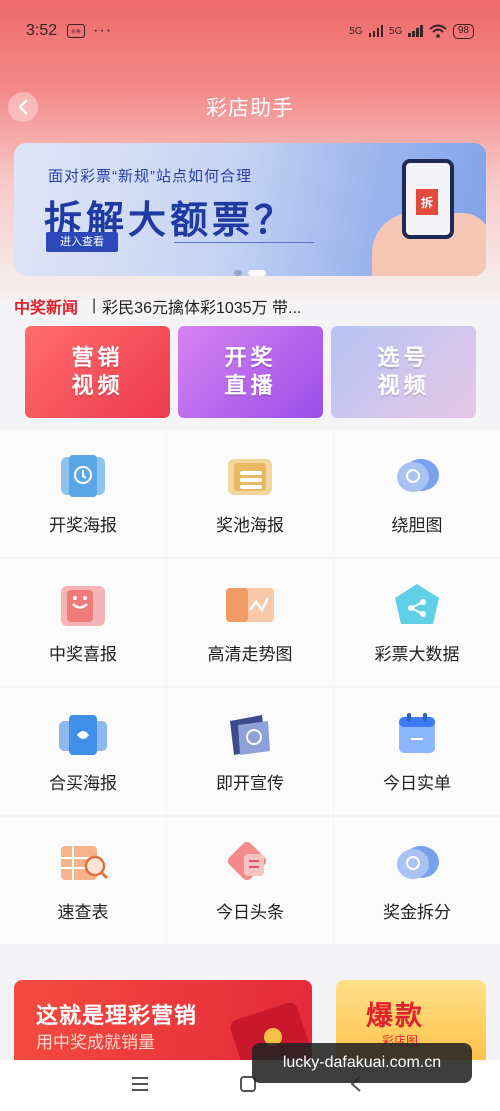 This screenshot has height=1111, width=500. I want to click on tool-today-headlines: 今日头条, so click(250, 880).